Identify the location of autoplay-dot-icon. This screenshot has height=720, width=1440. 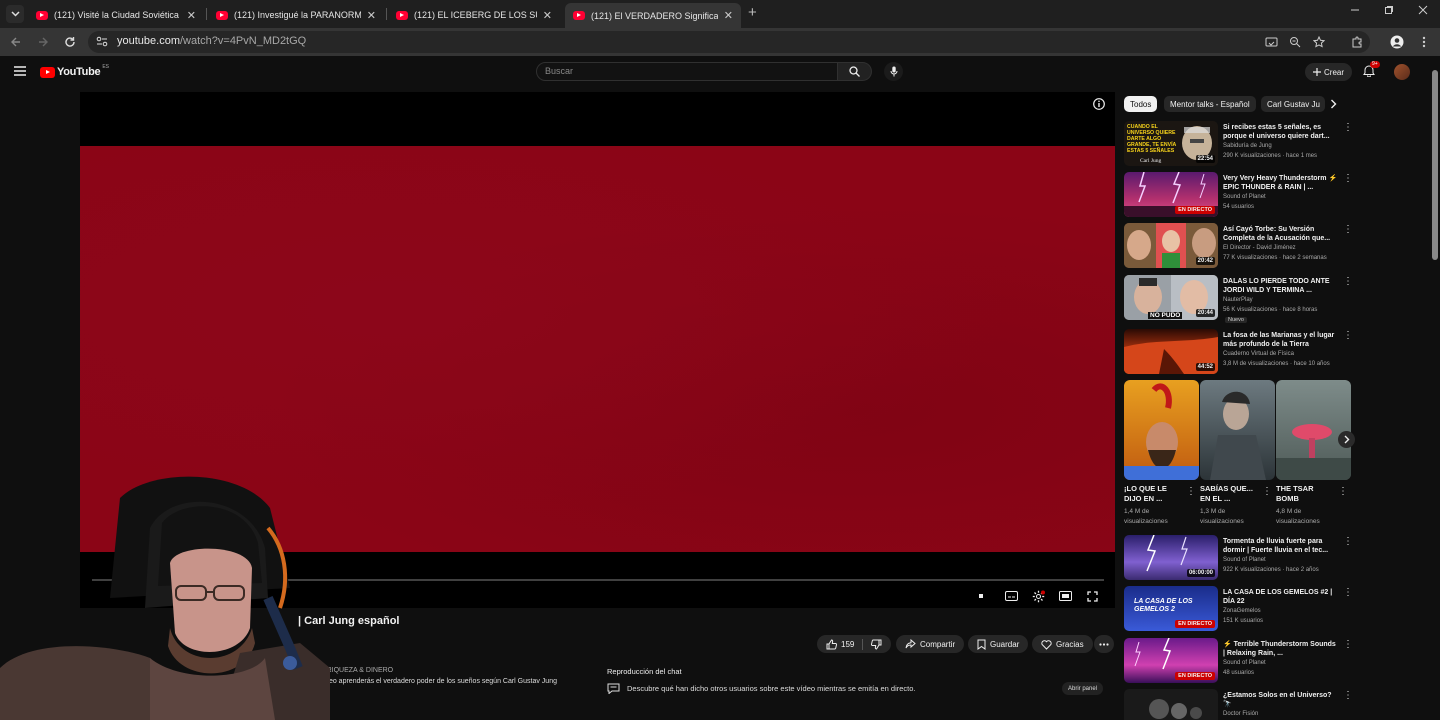
(981, 596).